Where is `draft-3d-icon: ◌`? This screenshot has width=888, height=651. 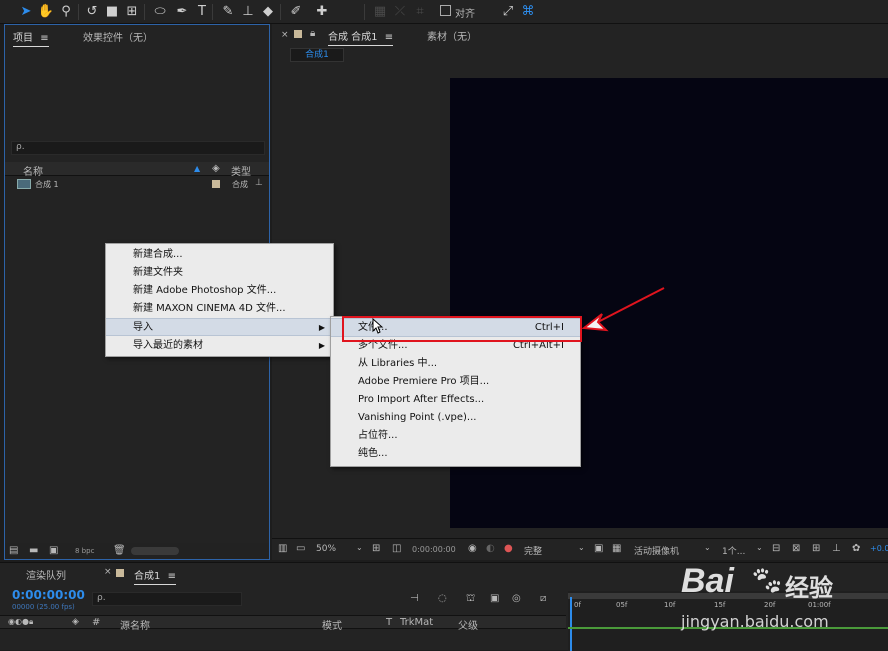 draft-3d-icon: ◌ is located at coordinates (442, 598).